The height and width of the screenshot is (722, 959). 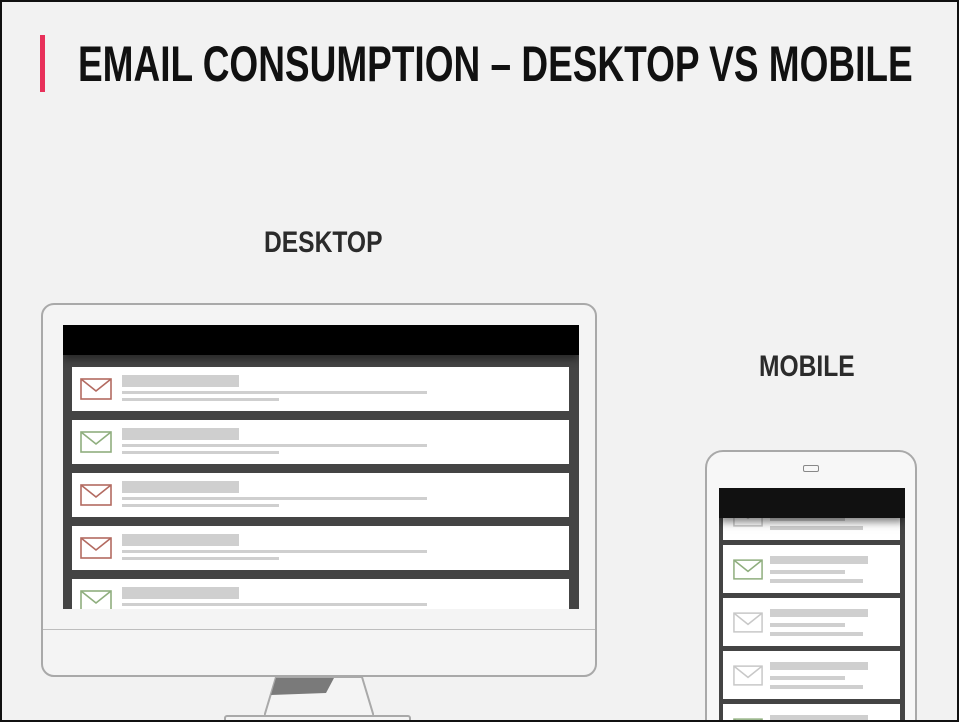 What do you see at coordinates (321, 340) in the screenshot?
I see `desktop-inbox-header` at bounding box center [321, 340].